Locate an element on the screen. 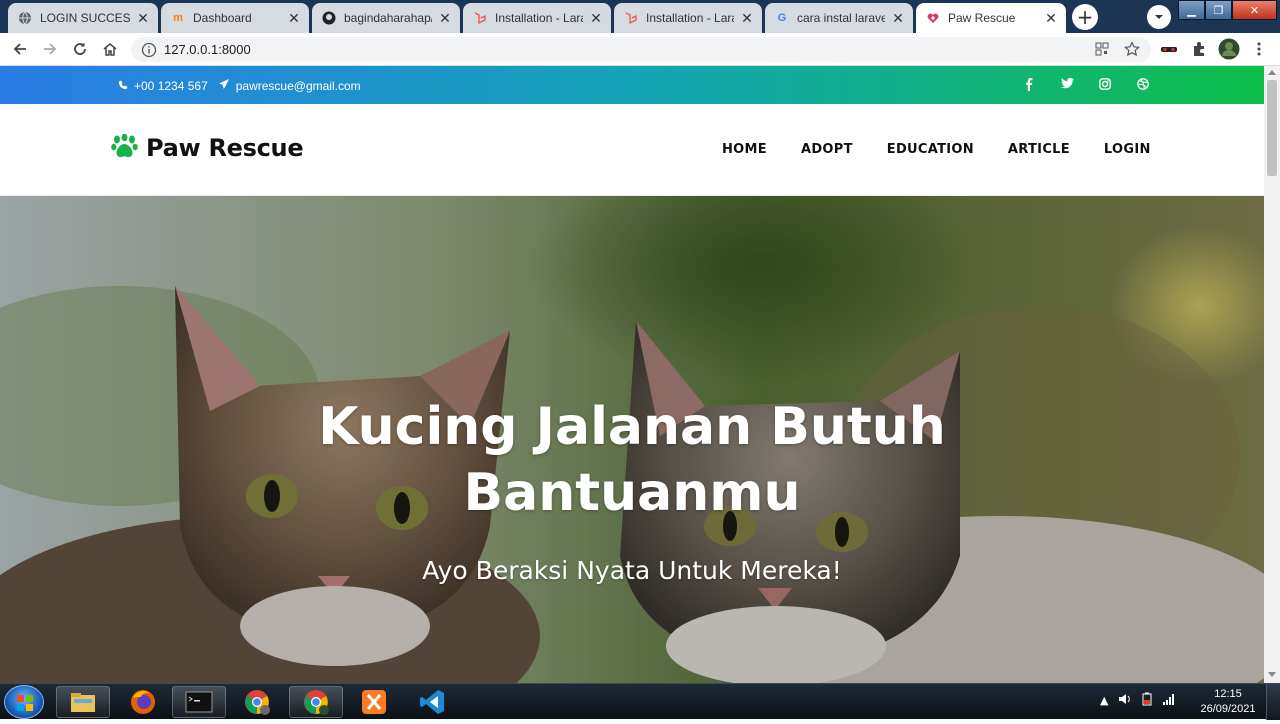  scroll-up-arrow-icon is located at coordinates (1272, 72).